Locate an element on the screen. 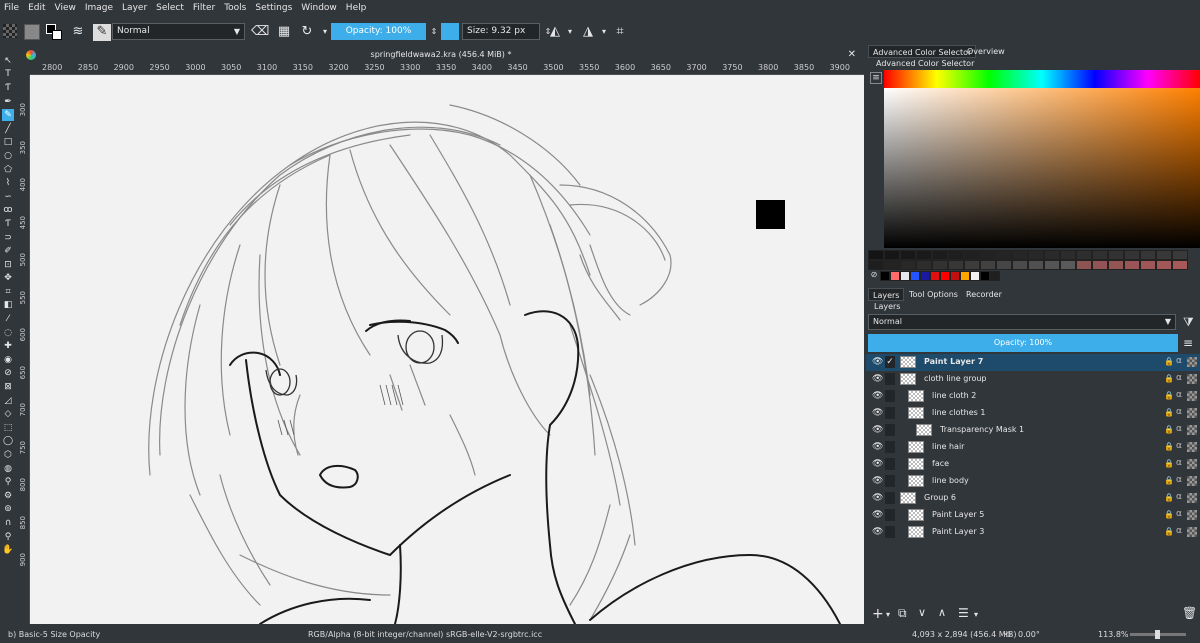  ellipse-select-icon: ◯ is located at coordinates (8, 441).